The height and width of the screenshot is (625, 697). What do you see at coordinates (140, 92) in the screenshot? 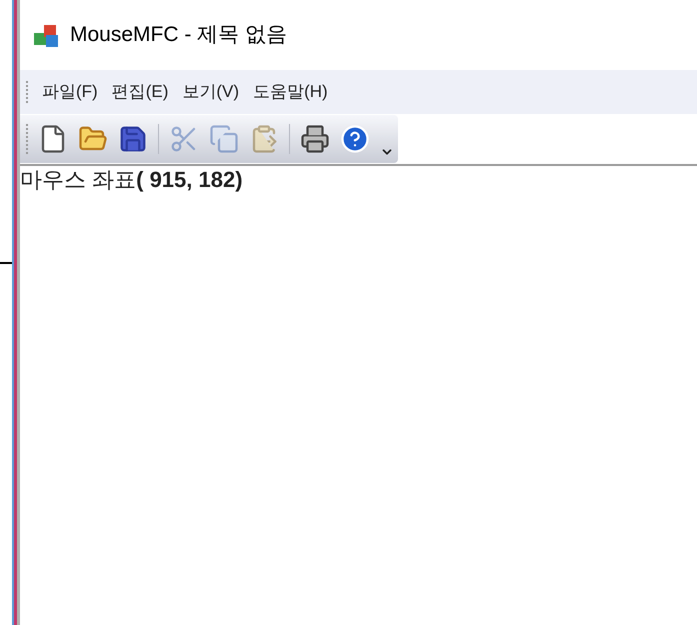
I see `menu-item: 편집(E)` at bounding box center [140, 92].